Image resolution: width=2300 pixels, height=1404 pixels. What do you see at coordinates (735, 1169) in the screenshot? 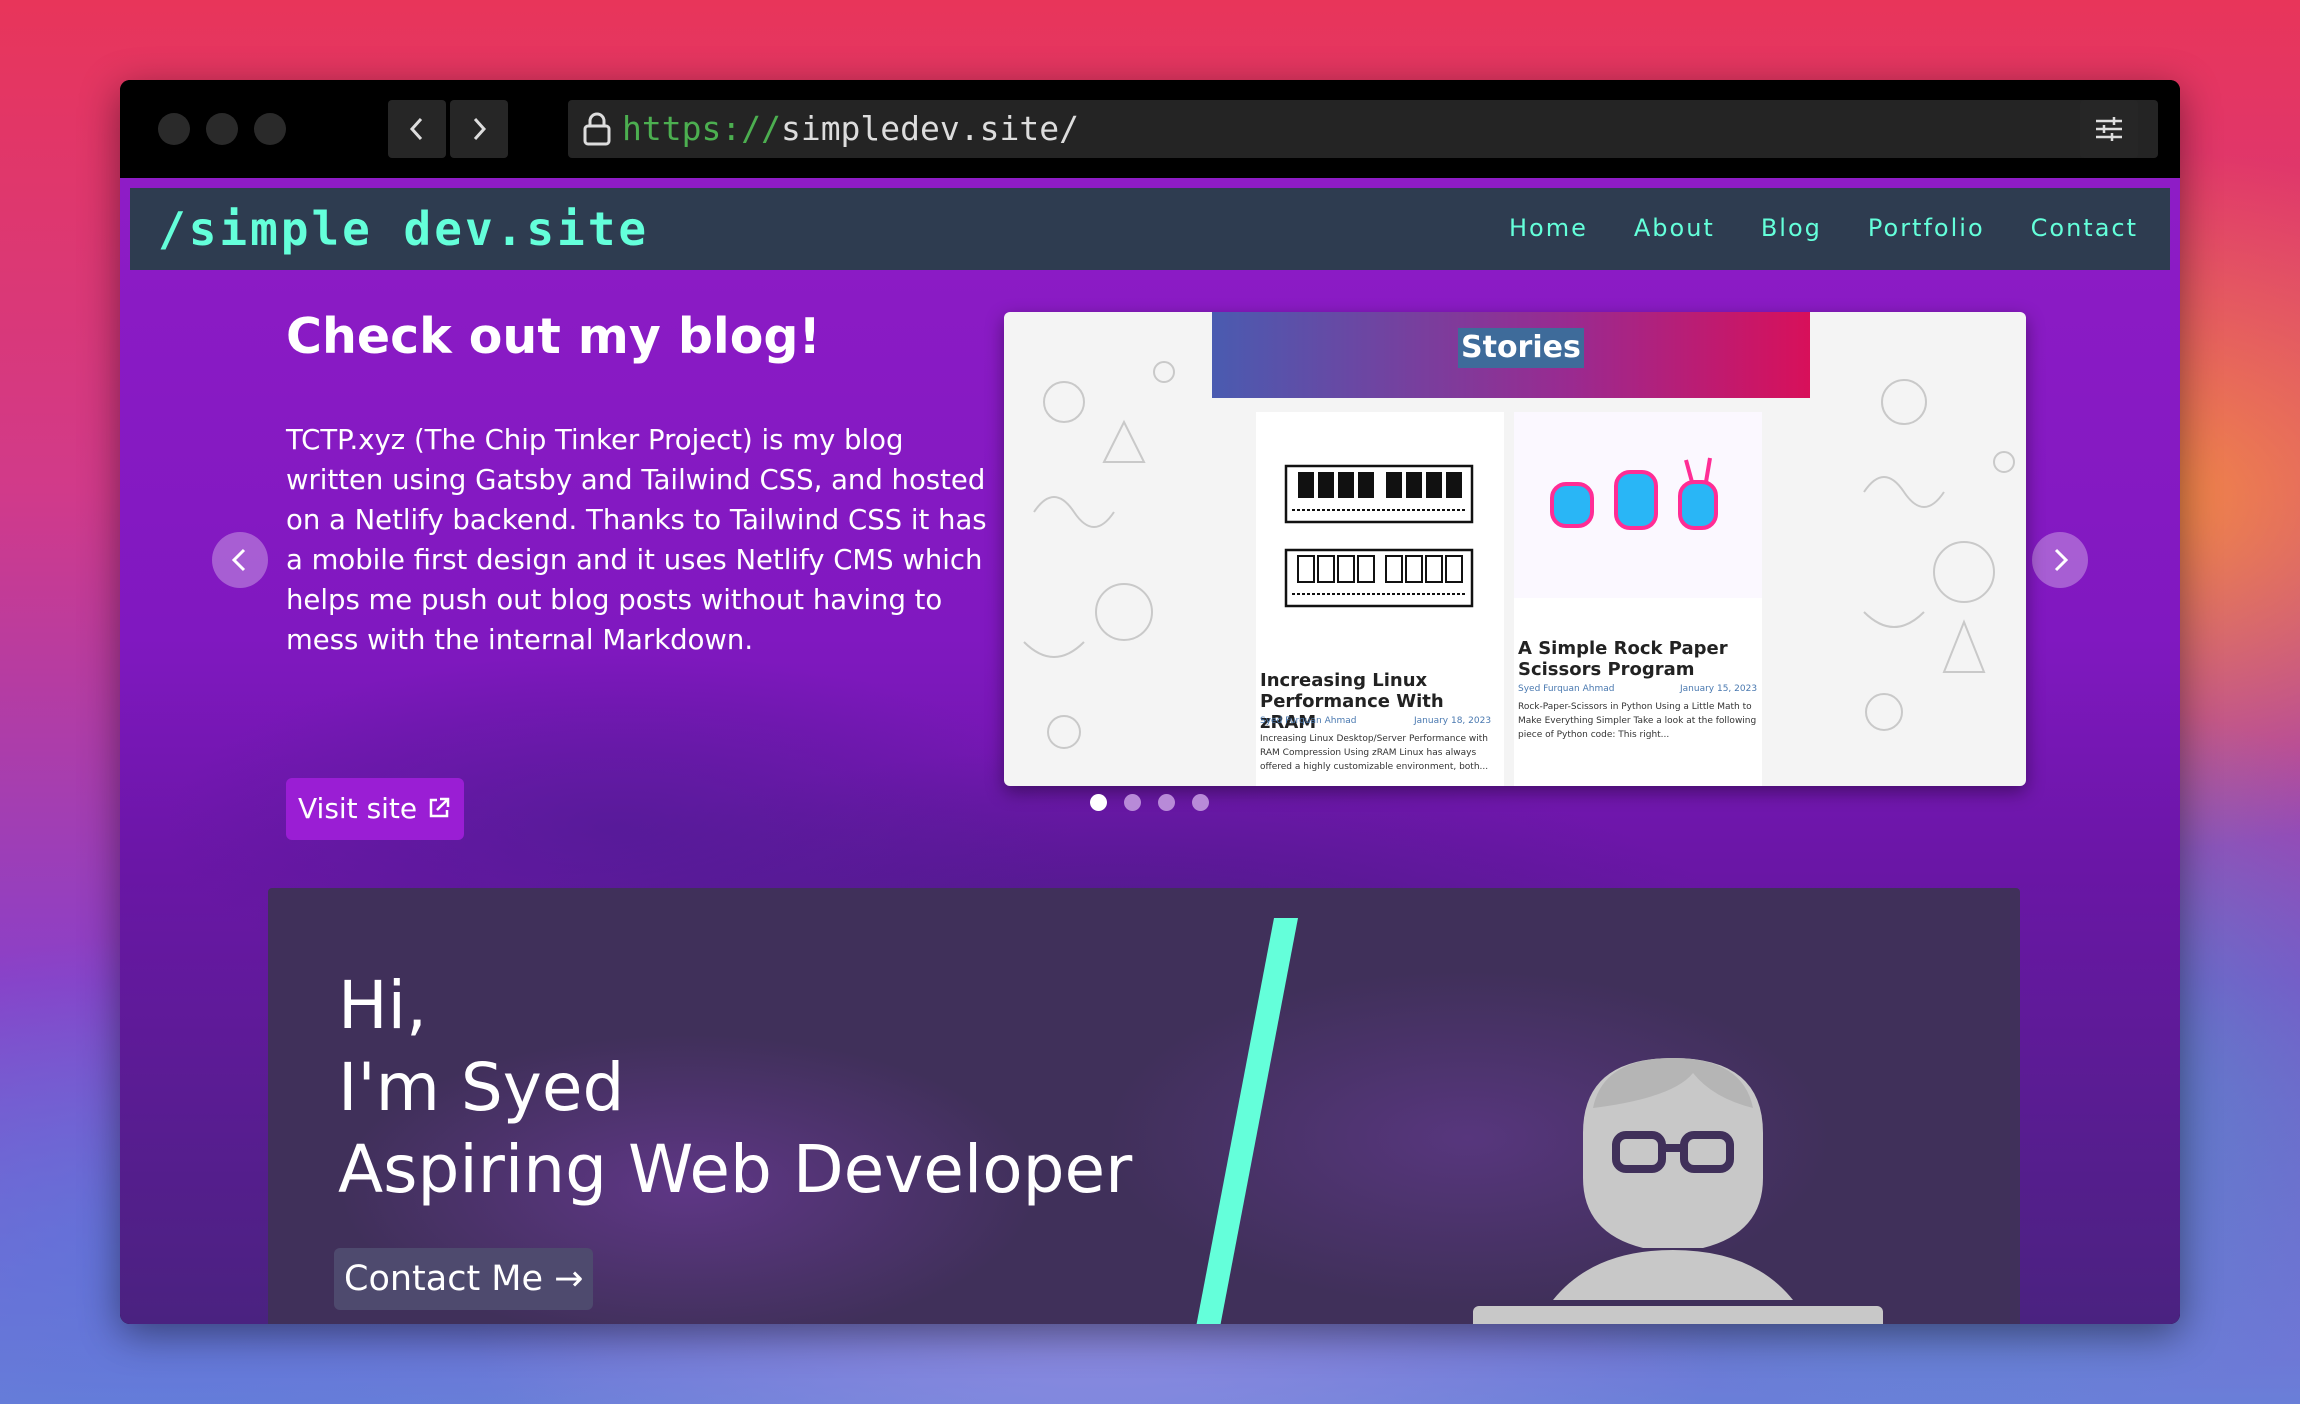
I see `hero-role: Aspiring Web Developer` at bounding box center [735, 1169].